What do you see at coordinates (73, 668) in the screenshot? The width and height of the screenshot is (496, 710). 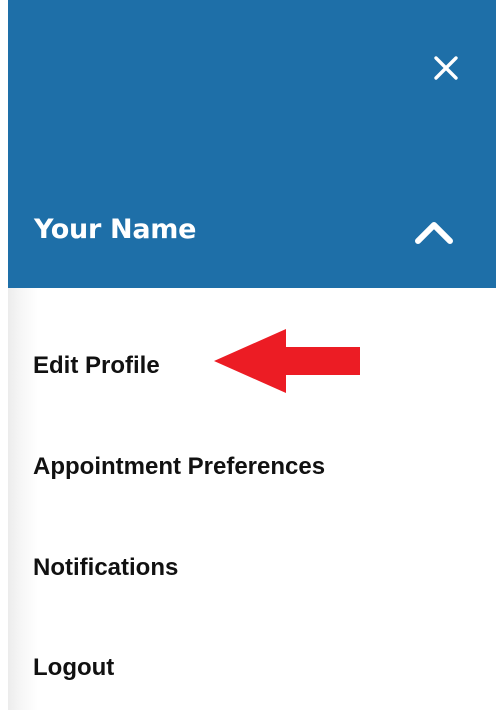 I see `menu-item-logout: Logout` at bounding box center [73, 668].